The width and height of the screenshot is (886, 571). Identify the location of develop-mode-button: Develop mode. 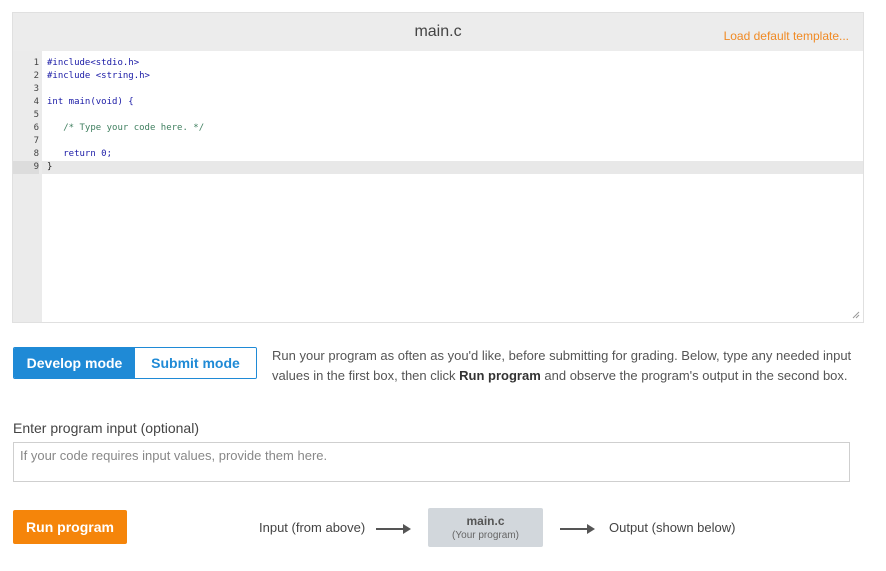
(74, 363).